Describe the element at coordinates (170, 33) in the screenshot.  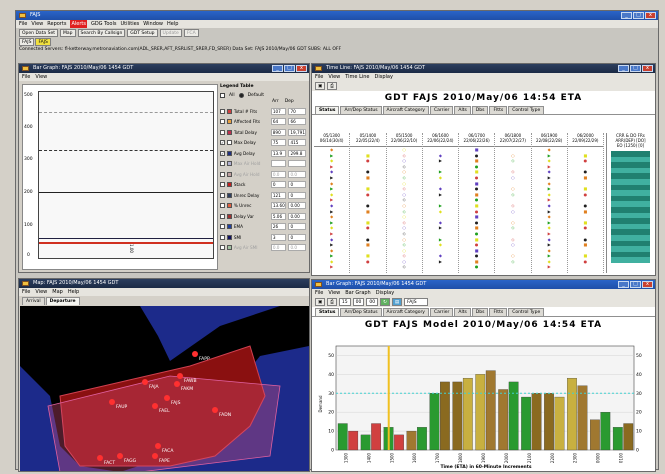
I see `update-button: Update` at that location.